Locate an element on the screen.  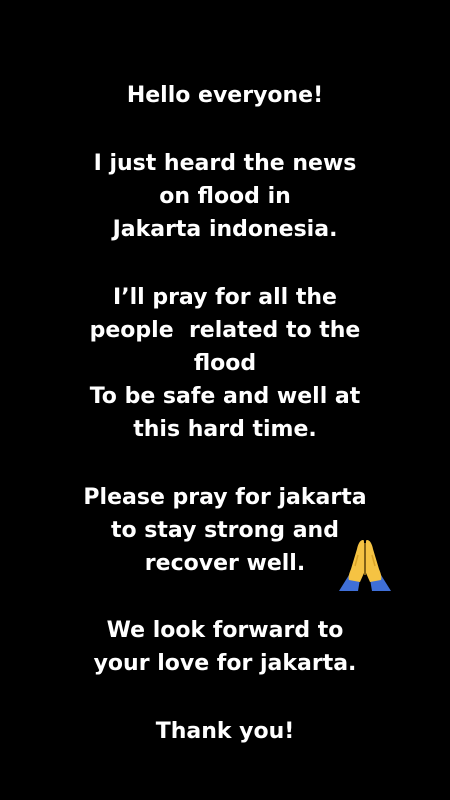
message-line: this hard time. is located at coordinates (225, 429).